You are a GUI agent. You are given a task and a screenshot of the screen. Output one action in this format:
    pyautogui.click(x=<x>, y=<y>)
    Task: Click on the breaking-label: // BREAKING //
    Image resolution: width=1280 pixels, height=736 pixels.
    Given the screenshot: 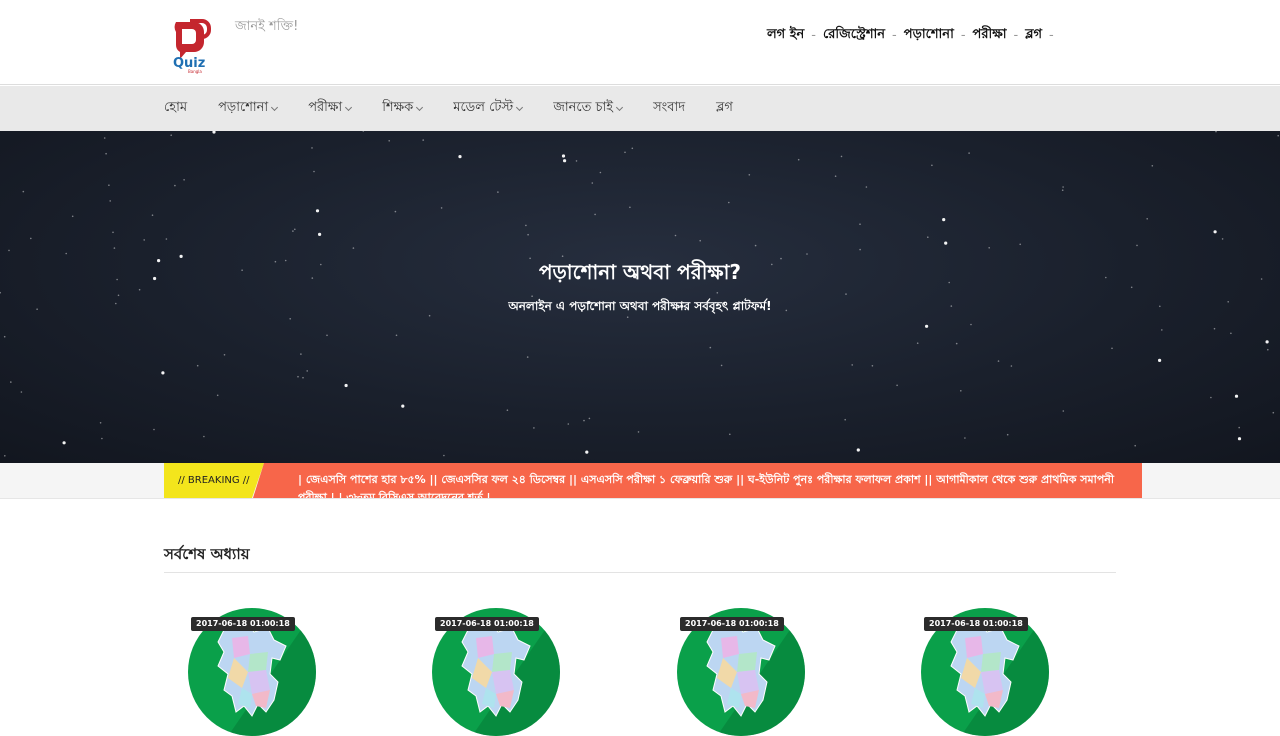 What is the action you would take?
    pyautogui.click(x=214, y=480)
    